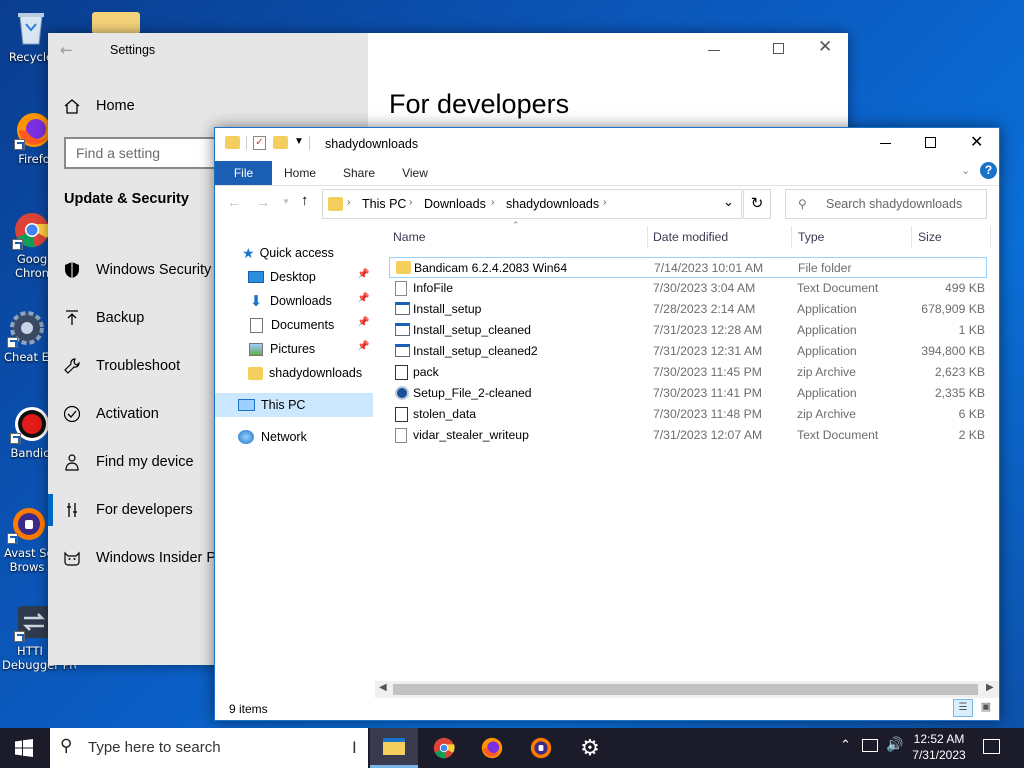 The image size is (1024, 768). What do you see at coordinates (986, 708) in the screenshot?
I see `large-icons-view-button: ▣` at bounding box center [986, 708].